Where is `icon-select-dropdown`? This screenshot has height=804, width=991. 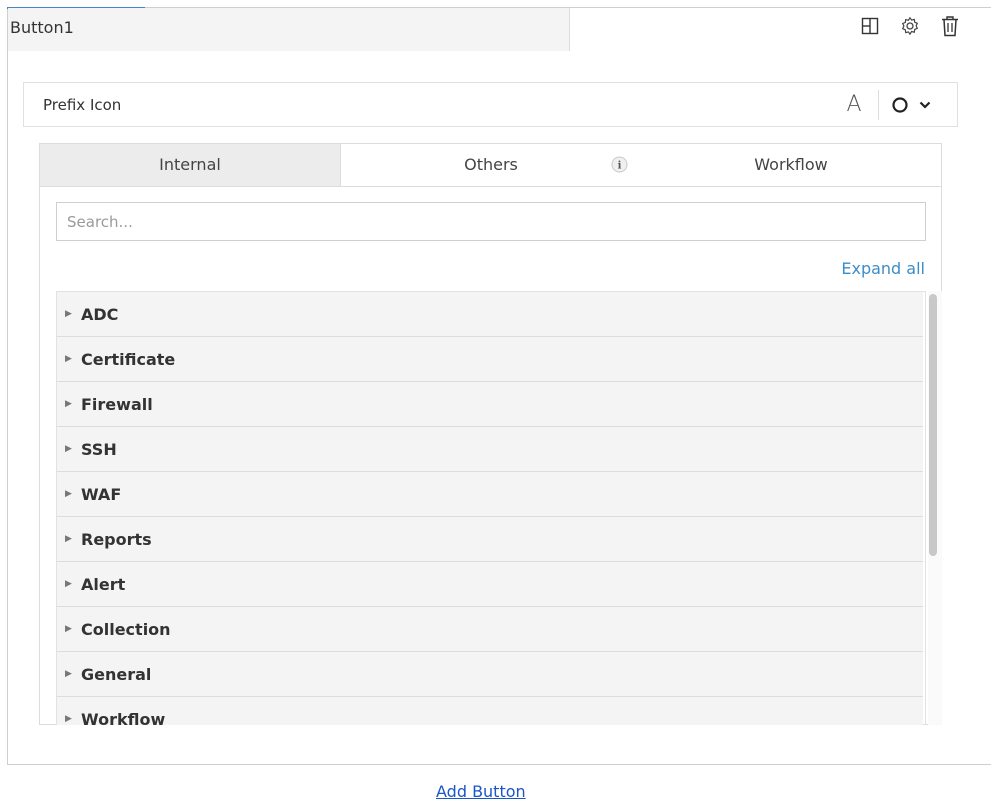
icon-select-dropdown is located at coordinates (922, 105).